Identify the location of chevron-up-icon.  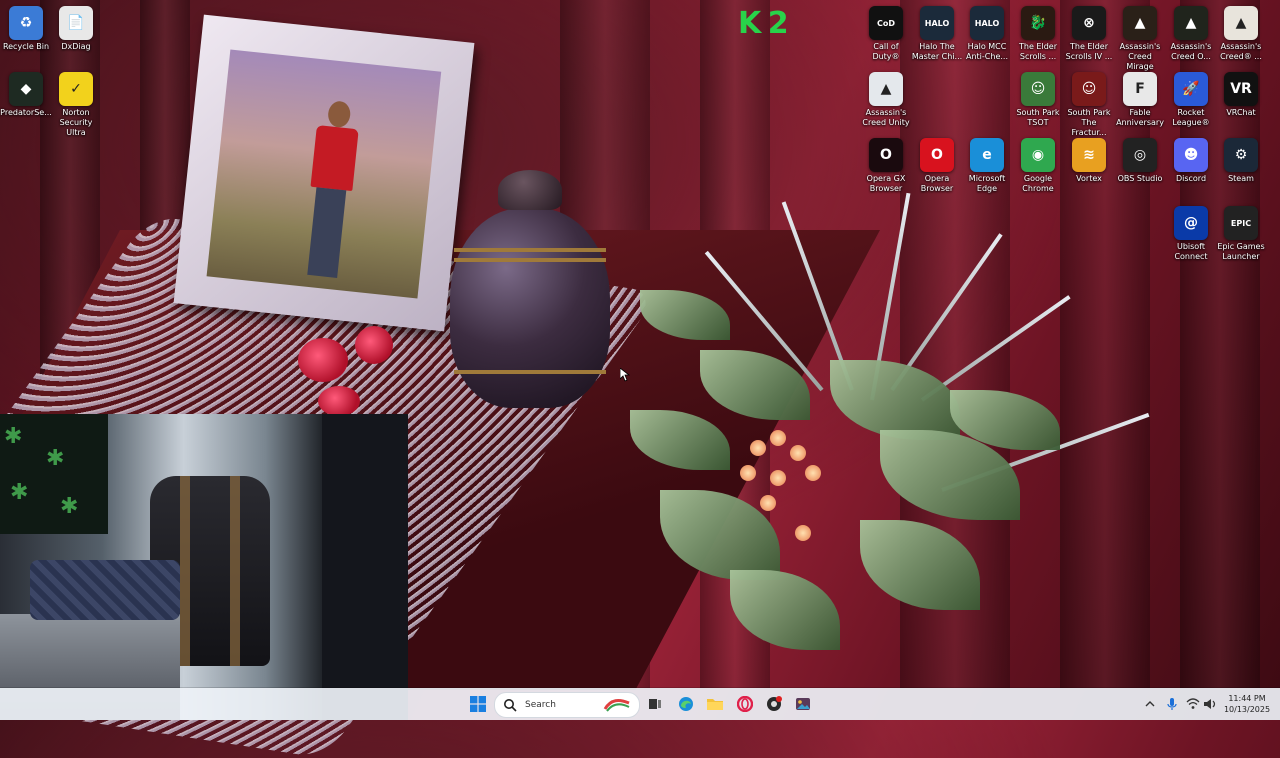
(1150, 704).